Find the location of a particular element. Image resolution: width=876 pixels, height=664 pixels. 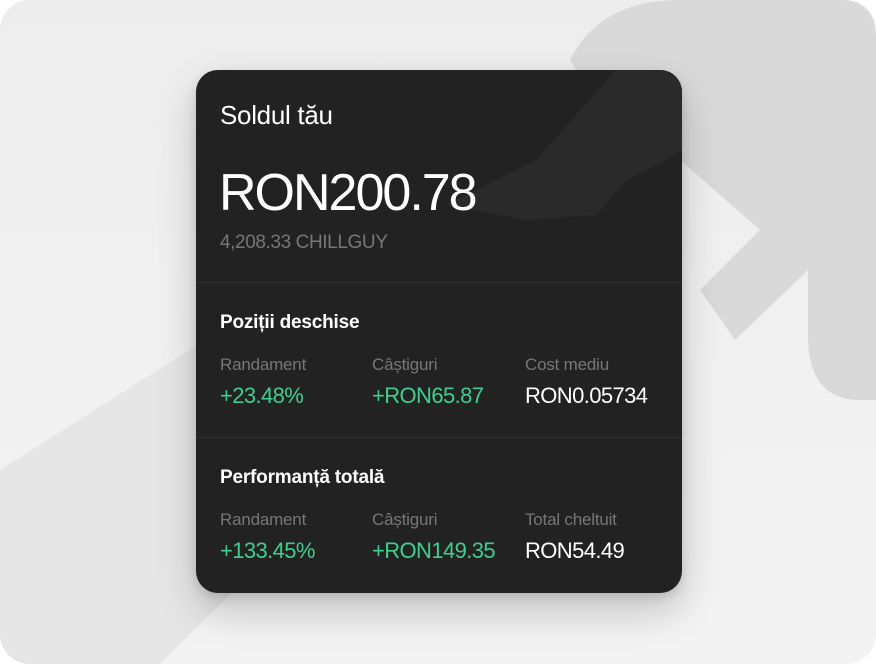

section-title-total-performance: Performanță totală is located at coordinates (302, 477).